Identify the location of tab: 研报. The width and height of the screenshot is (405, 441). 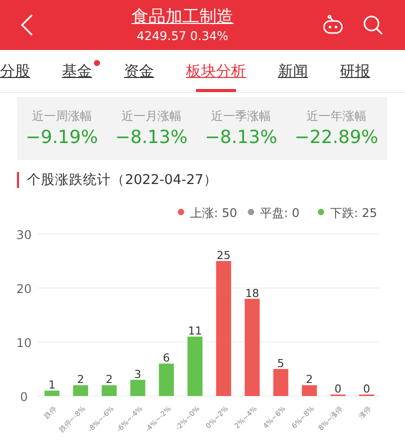
(355, 71).